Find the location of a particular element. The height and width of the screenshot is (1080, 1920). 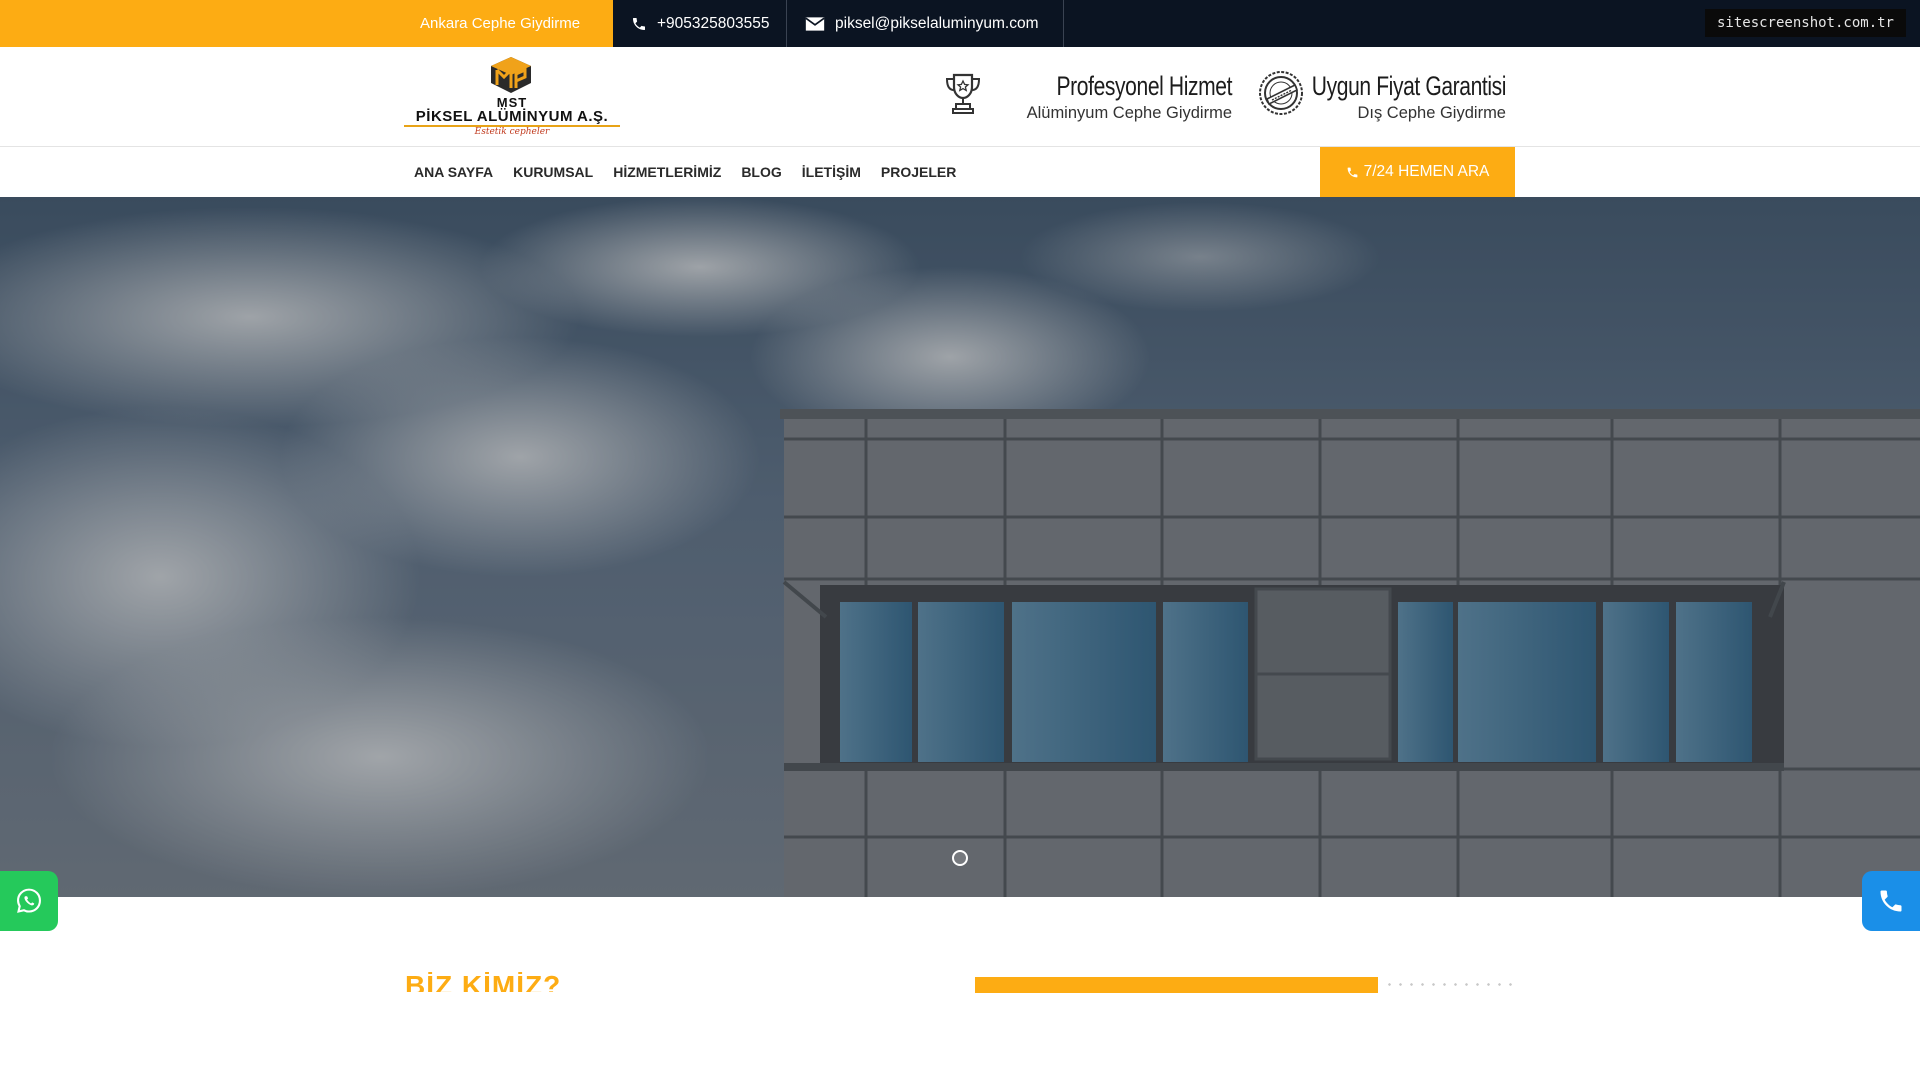

feature-title: Uygun Fiyat Garantisi is located at coordinates (1409, 86).